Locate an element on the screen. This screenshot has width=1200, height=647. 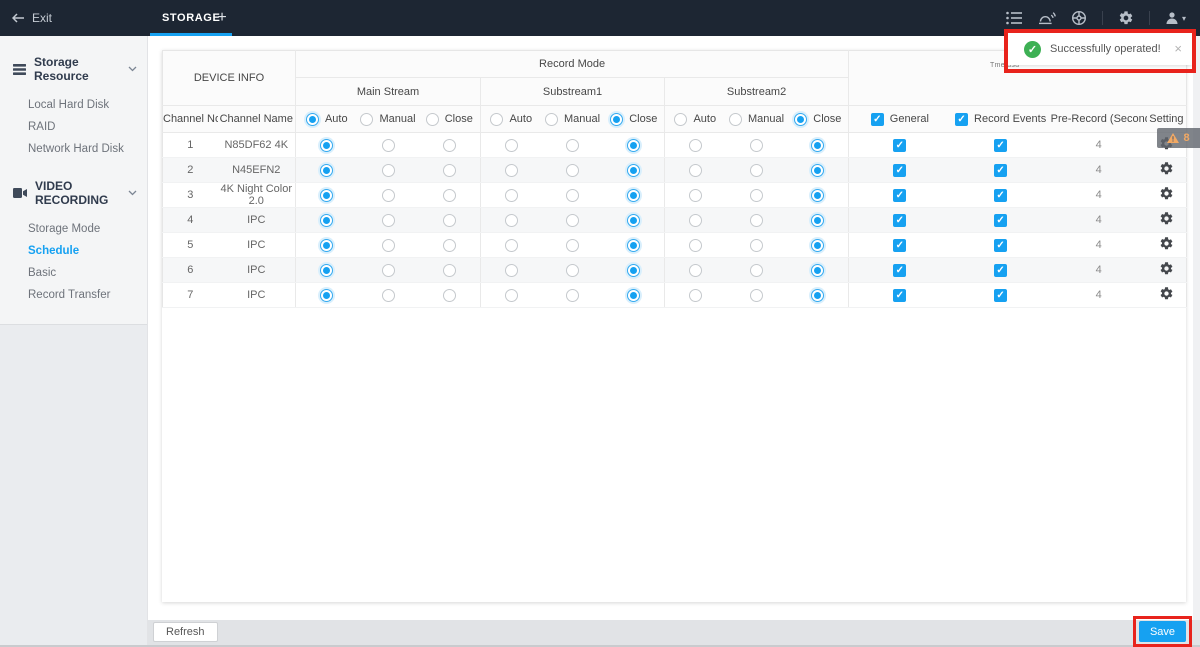
header-radio-sub2-auto: Auto is located at coordinates (695, 119).